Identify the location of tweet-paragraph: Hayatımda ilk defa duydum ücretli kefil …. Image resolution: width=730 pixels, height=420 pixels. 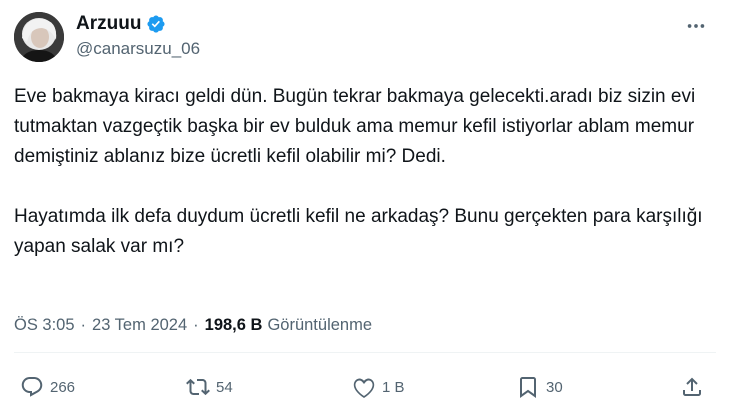
(358, 231).